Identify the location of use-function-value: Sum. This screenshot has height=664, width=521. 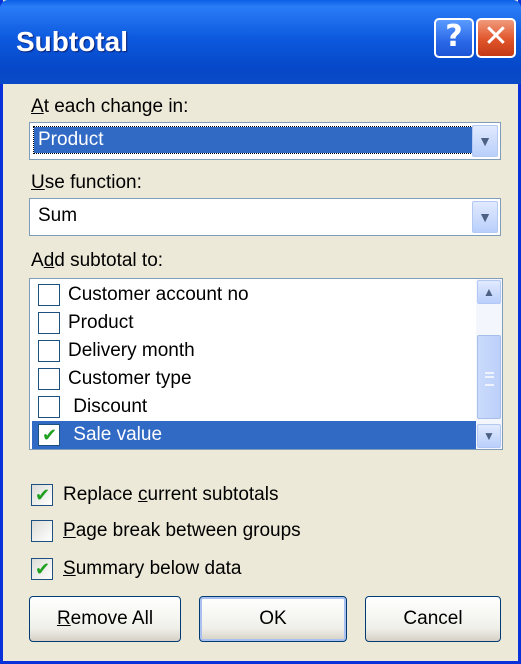
(58, 215).